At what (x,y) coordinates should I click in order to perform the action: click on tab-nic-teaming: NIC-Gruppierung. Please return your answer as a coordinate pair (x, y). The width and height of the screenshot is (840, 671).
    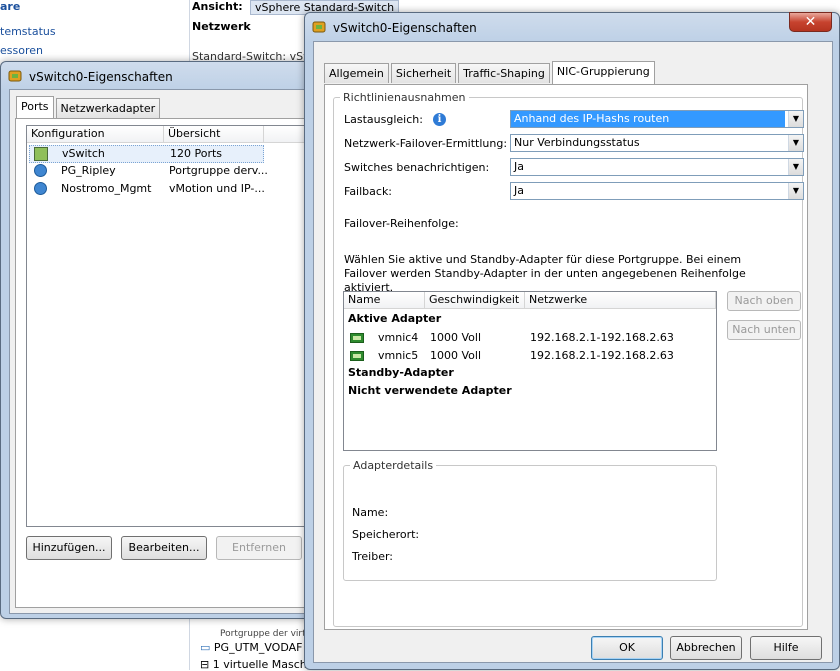
    Looking at the image, I should click on (603, 72).